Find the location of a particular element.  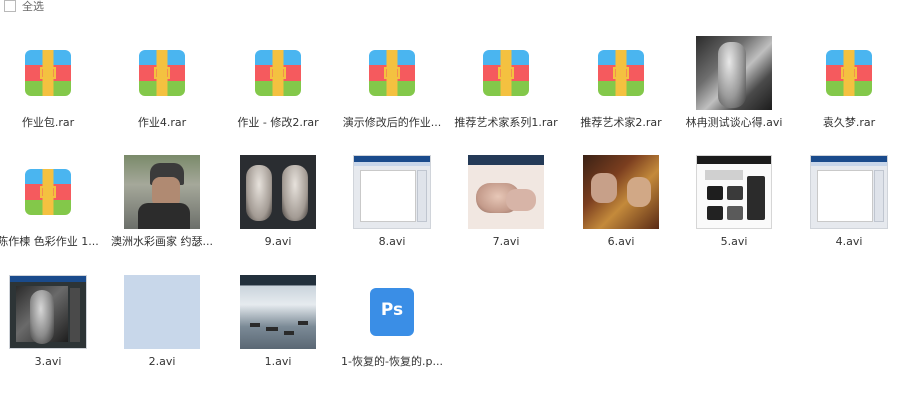

file-item: 推荐艺术家系列1.rar is located at coordinates (506, 96).